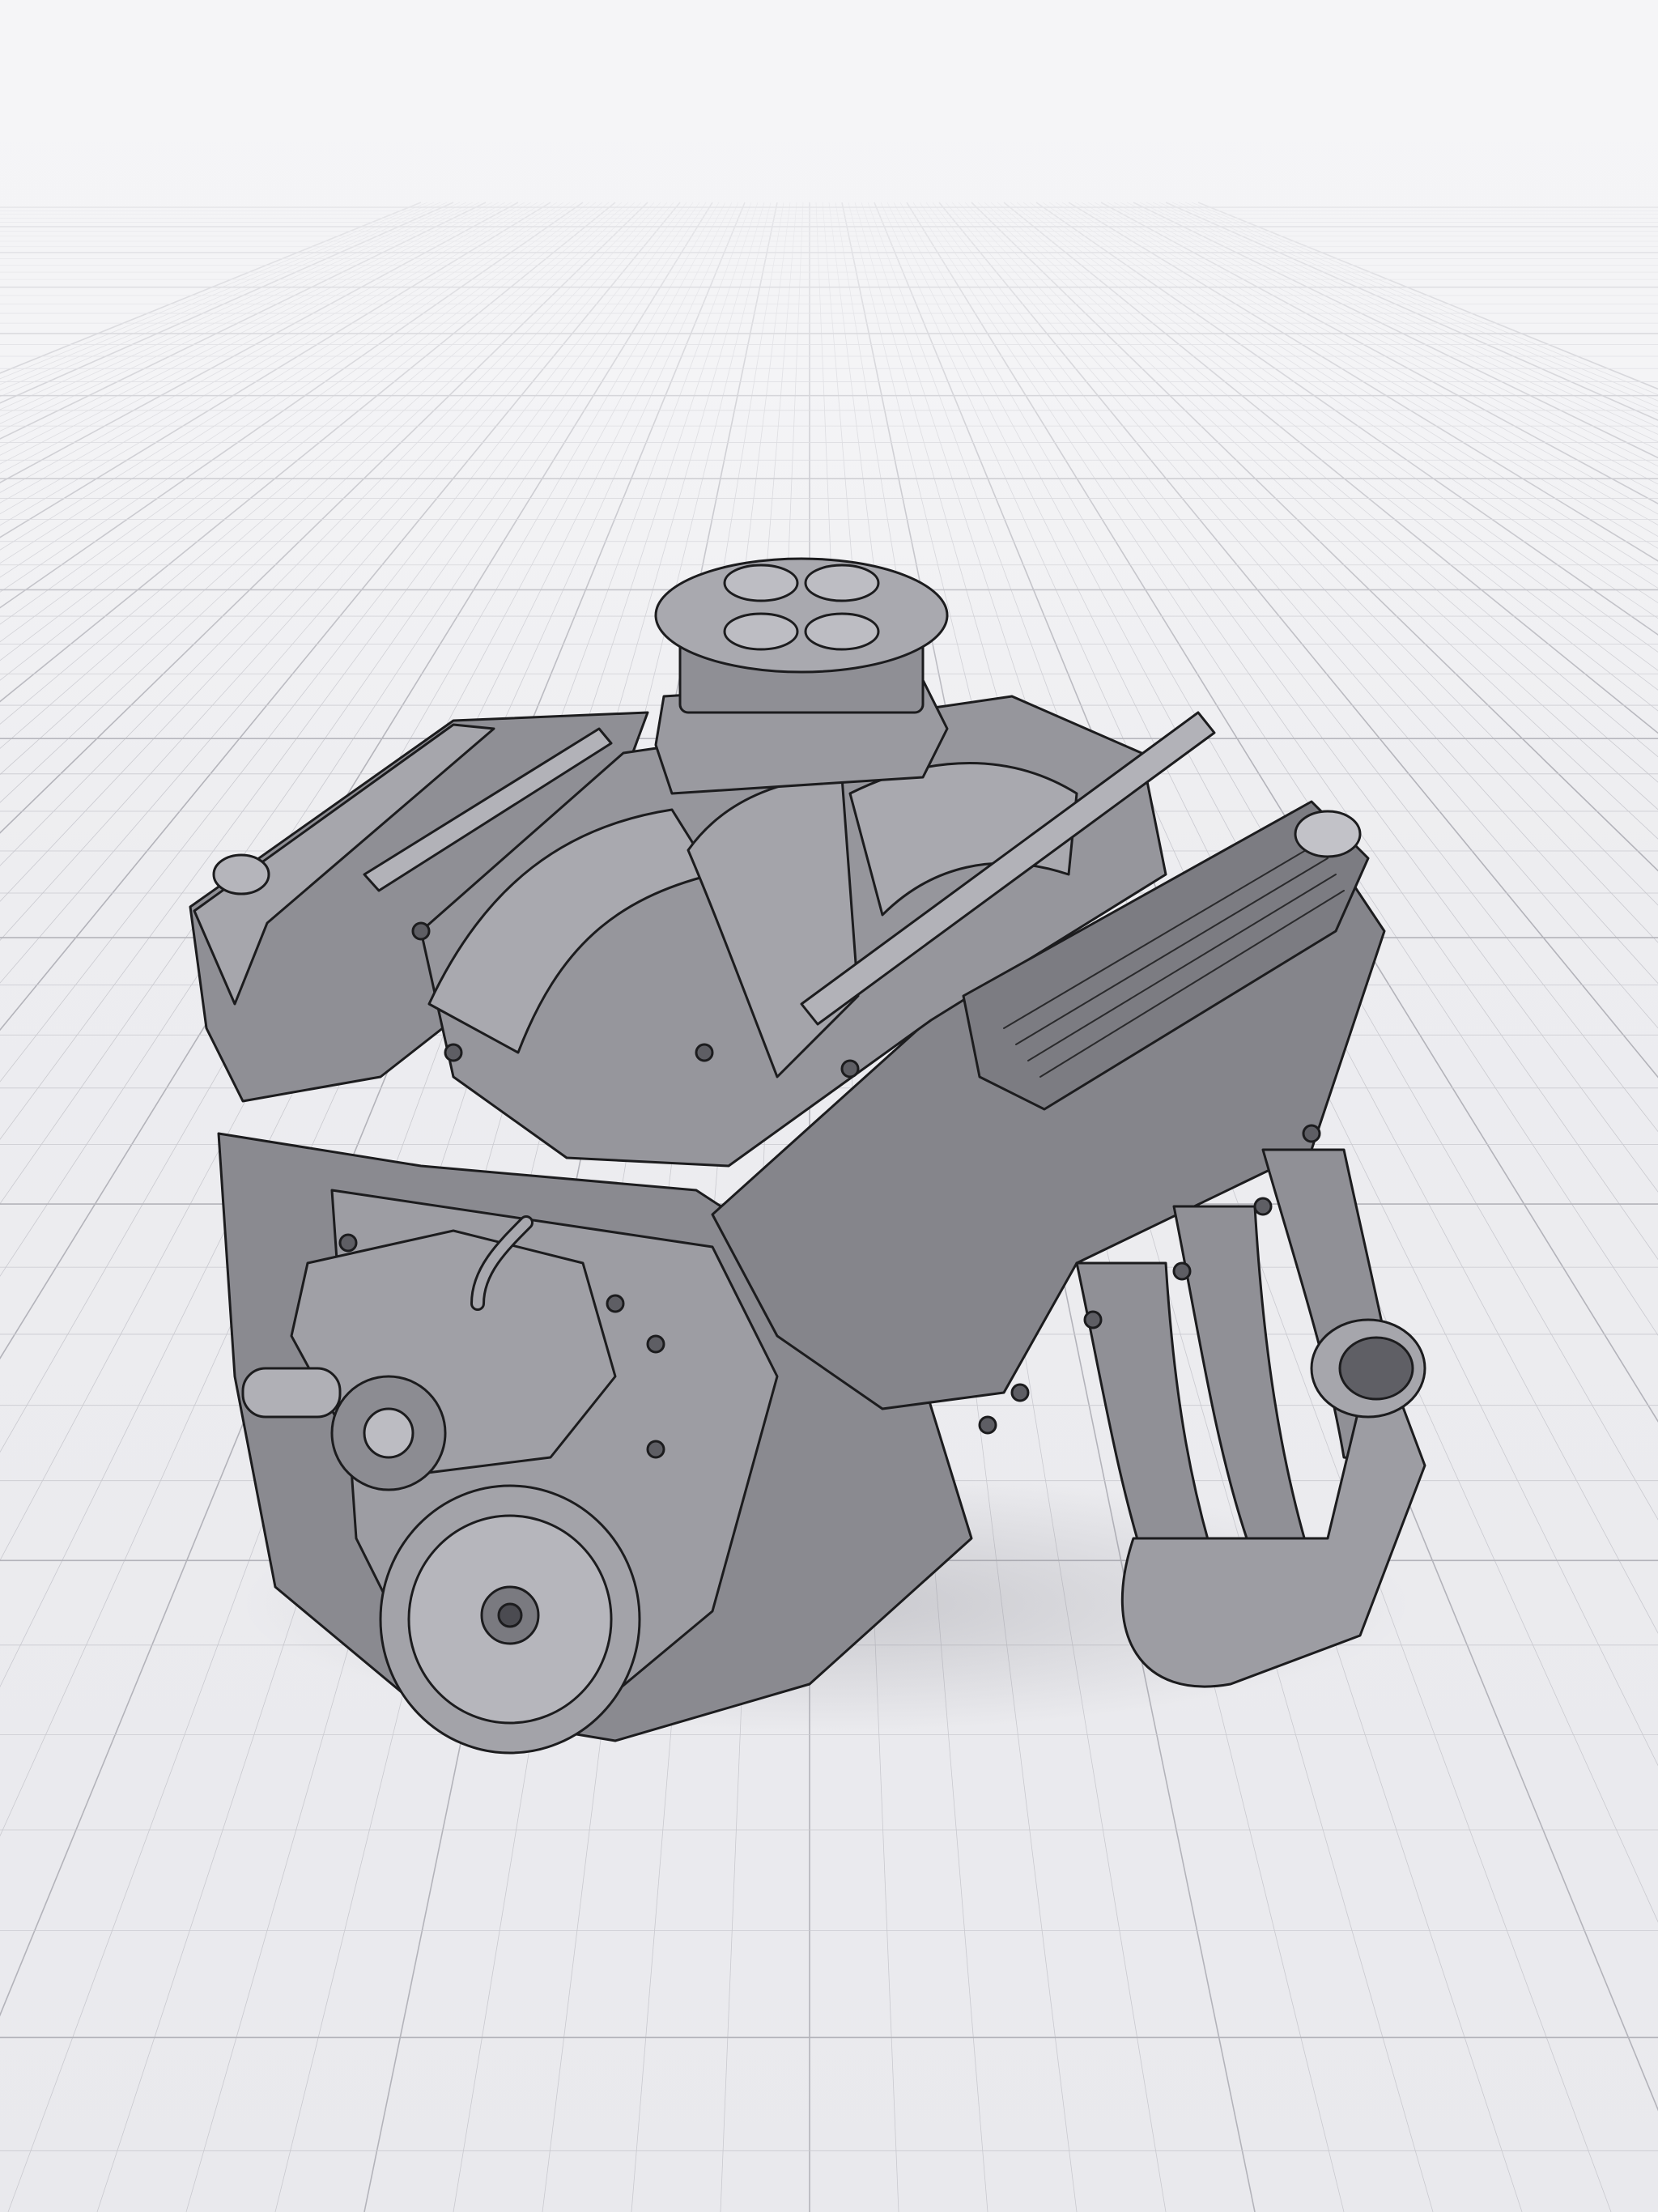  Describe the element at coordinates (241, 874) in the screenshot. I see `oil-filler-cap` at that location.